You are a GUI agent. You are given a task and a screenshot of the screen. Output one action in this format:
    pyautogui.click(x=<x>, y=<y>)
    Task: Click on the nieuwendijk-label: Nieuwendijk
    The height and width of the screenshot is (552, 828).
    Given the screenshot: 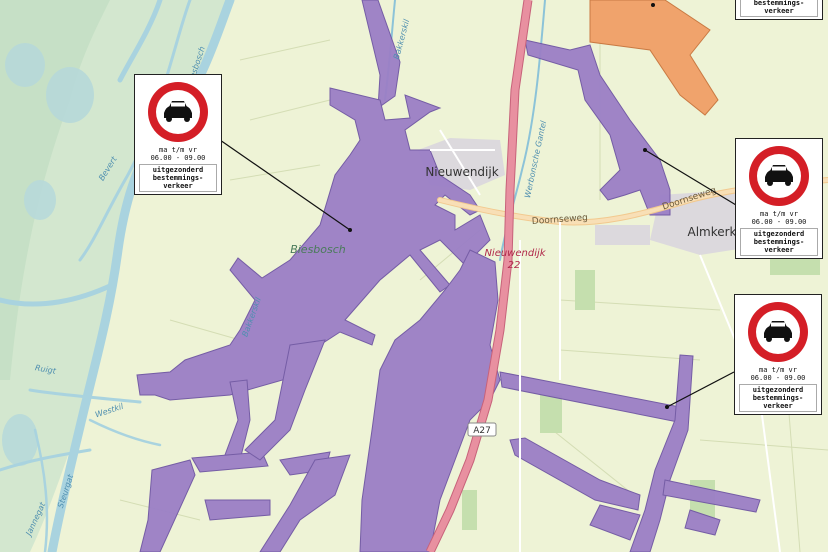 What is the action you would take?
    pyautogui.click(x=461, y=172)
    